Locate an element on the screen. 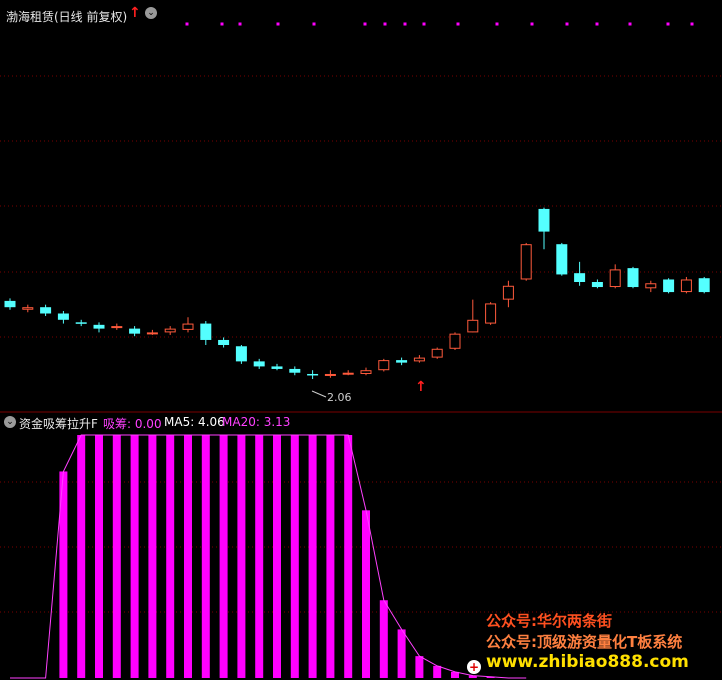 The image size is (722, 680). main-panel-title: 渤海租赁(日线 前复权) is located at coordinates (67, 17).